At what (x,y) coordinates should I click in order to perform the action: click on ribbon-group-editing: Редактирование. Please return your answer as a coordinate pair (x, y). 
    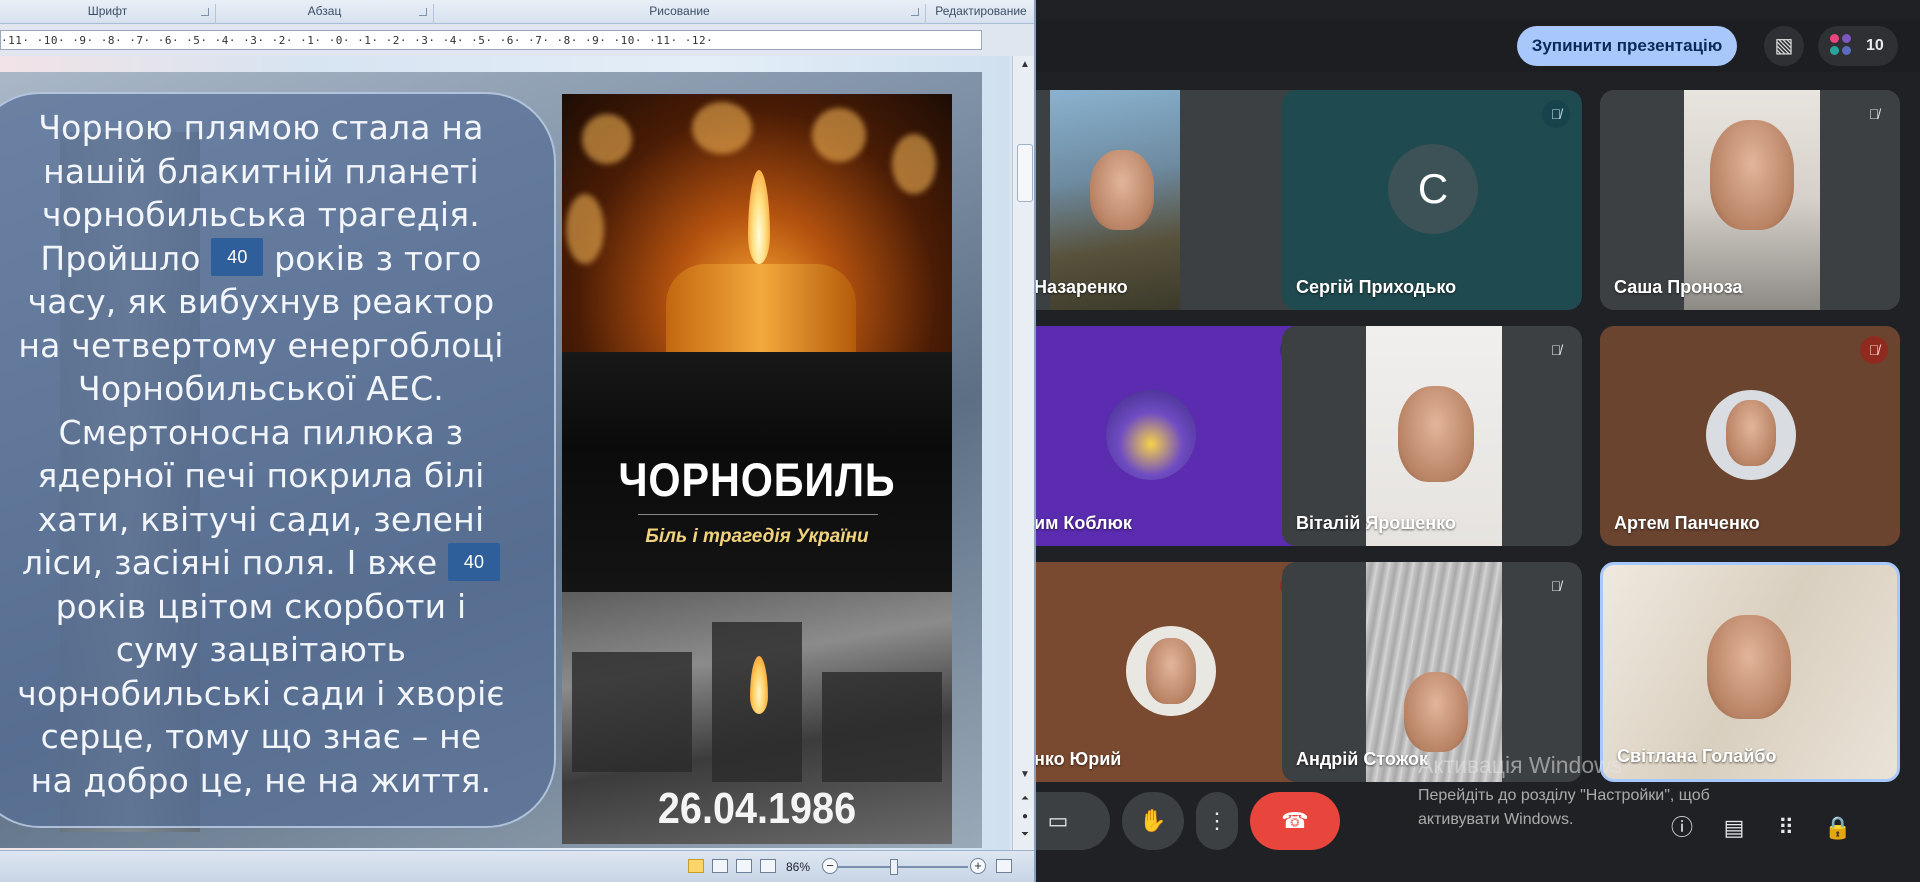
    Looking at the image, I should click on (980, 14).